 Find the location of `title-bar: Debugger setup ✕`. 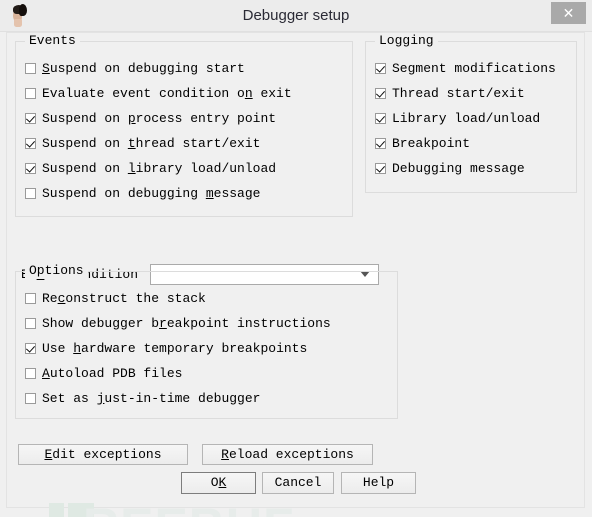

title-bar: Debugger setup ✕ is located at coordinates (296, 16).